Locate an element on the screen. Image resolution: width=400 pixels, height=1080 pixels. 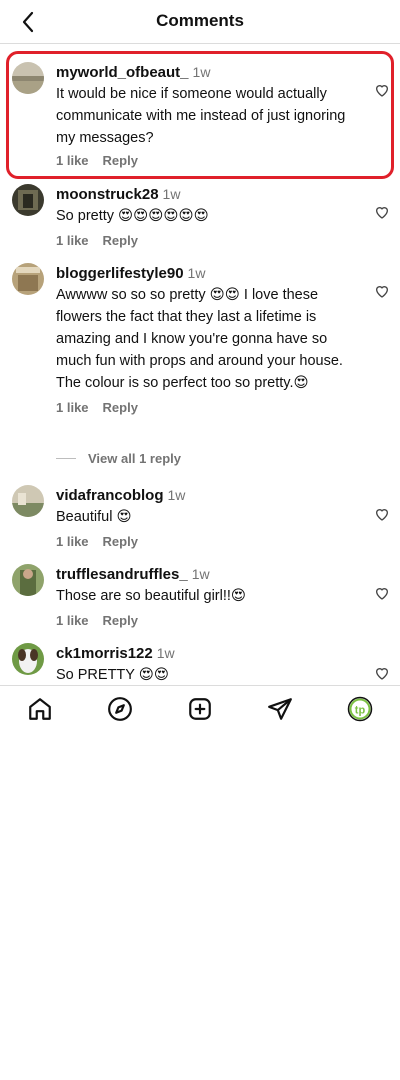
profile-avatar: tp is located at coordinates (360, 708).